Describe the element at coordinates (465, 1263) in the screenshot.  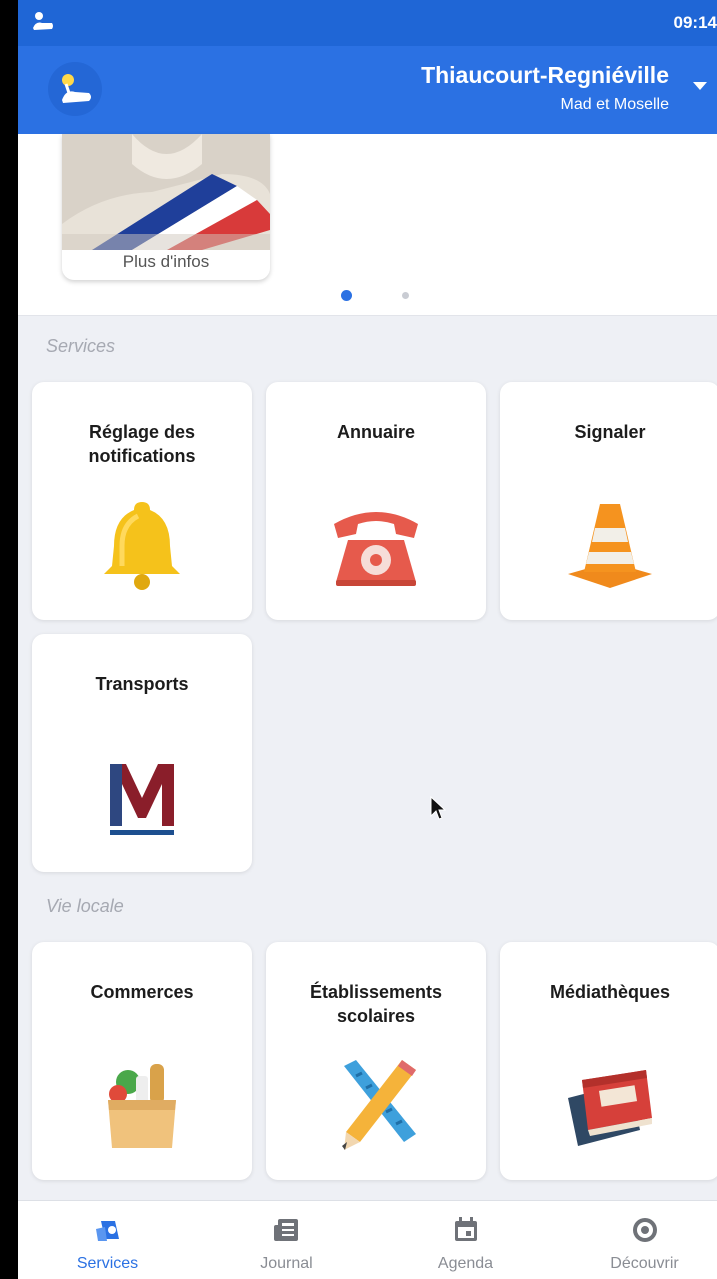
I see `nav-label: Agenda` at that location.